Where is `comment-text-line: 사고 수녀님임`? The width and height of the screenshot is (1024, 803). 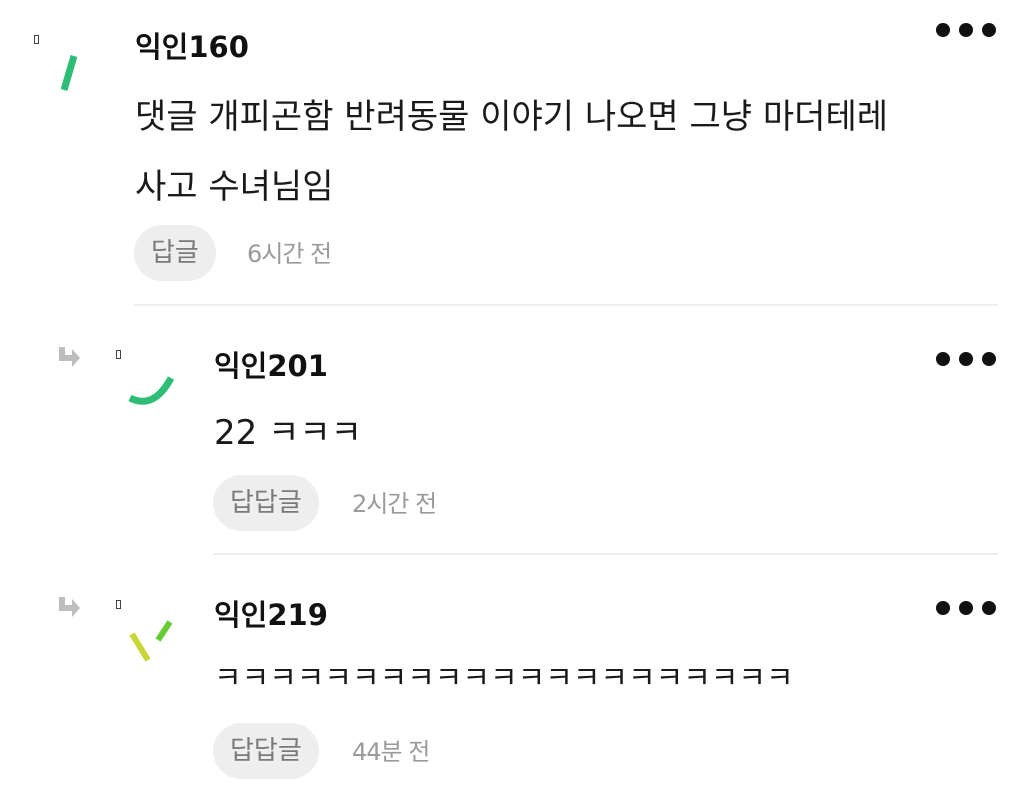 comment-text-line: 사고 수녀님임 is located at coordinates (234, 187).